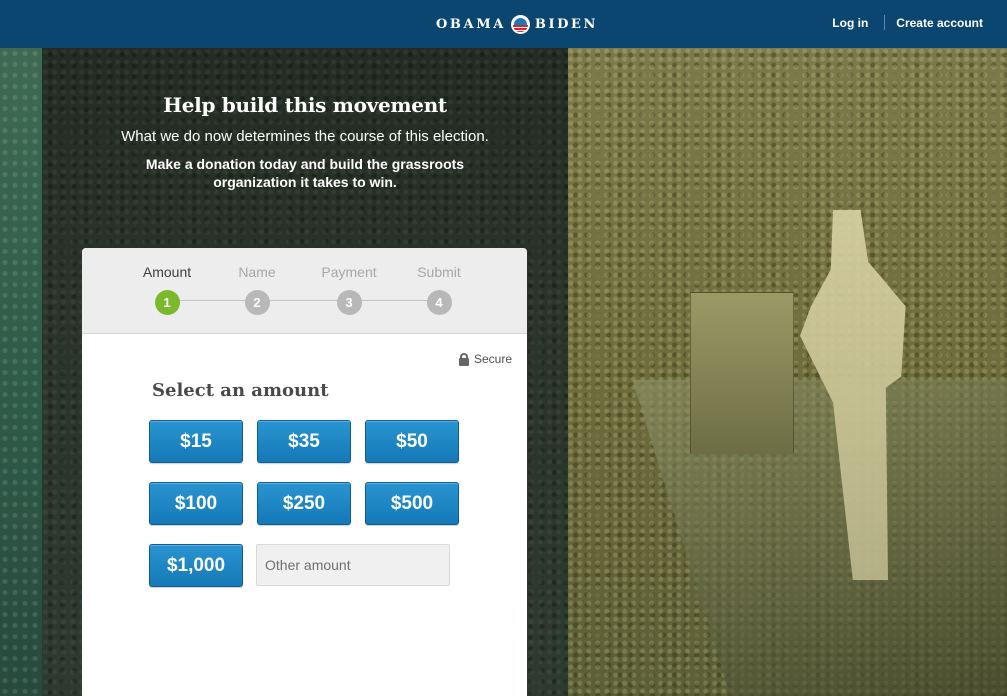 This screenshot has height=696, width=1007. I want to click on hero-title: Help build this movement, so click(305, 105).